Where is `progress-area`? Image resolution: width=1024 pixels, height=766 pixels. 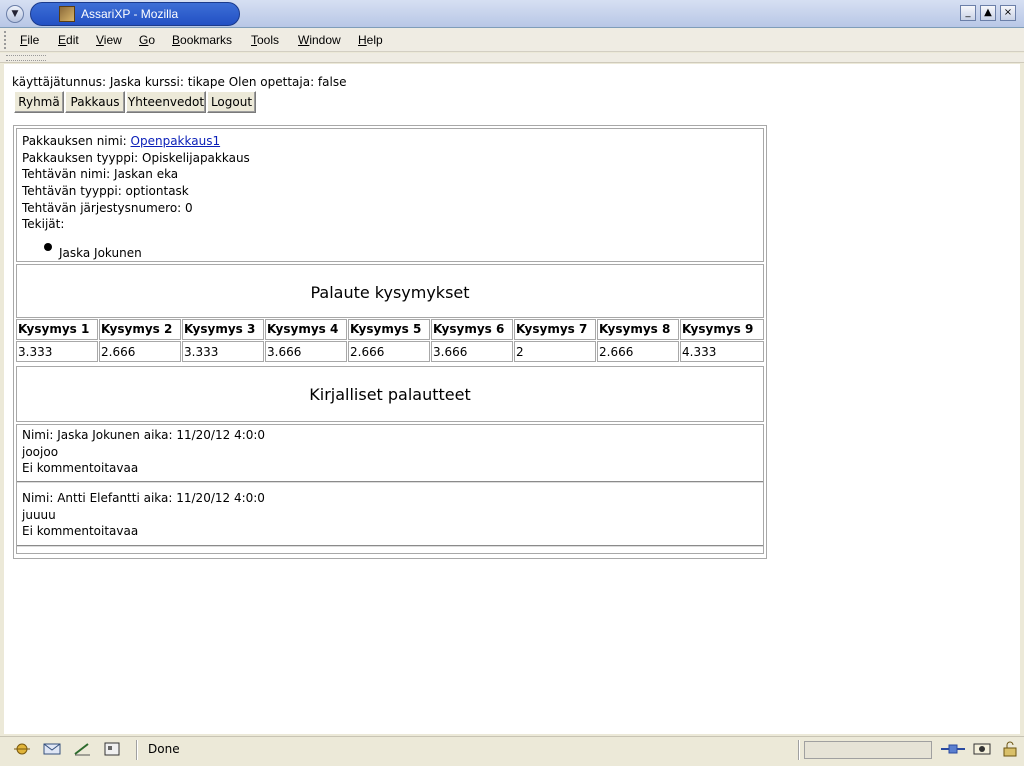 progress-area is located at coordinates (868, 750).